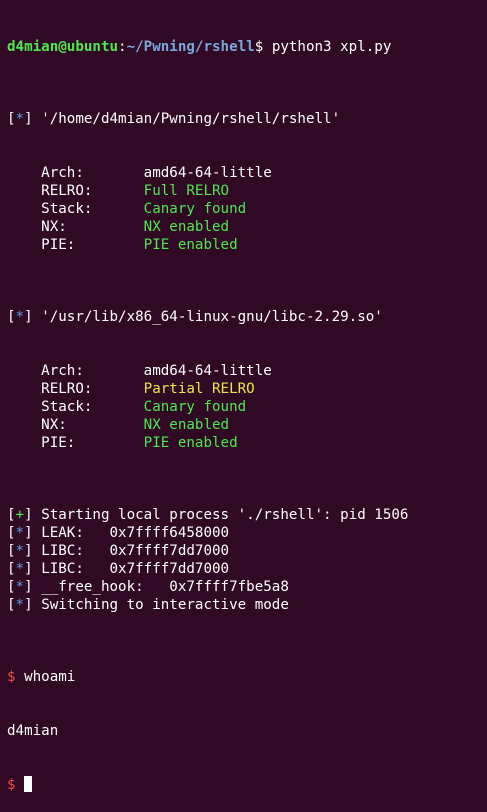 This screenshot has width=487, height=812. What do you see at coordinates (135, 533) in the screenshot?
I see `log-text: LEAK: 0x7ffff6458000` at bounding box center [135, 533].